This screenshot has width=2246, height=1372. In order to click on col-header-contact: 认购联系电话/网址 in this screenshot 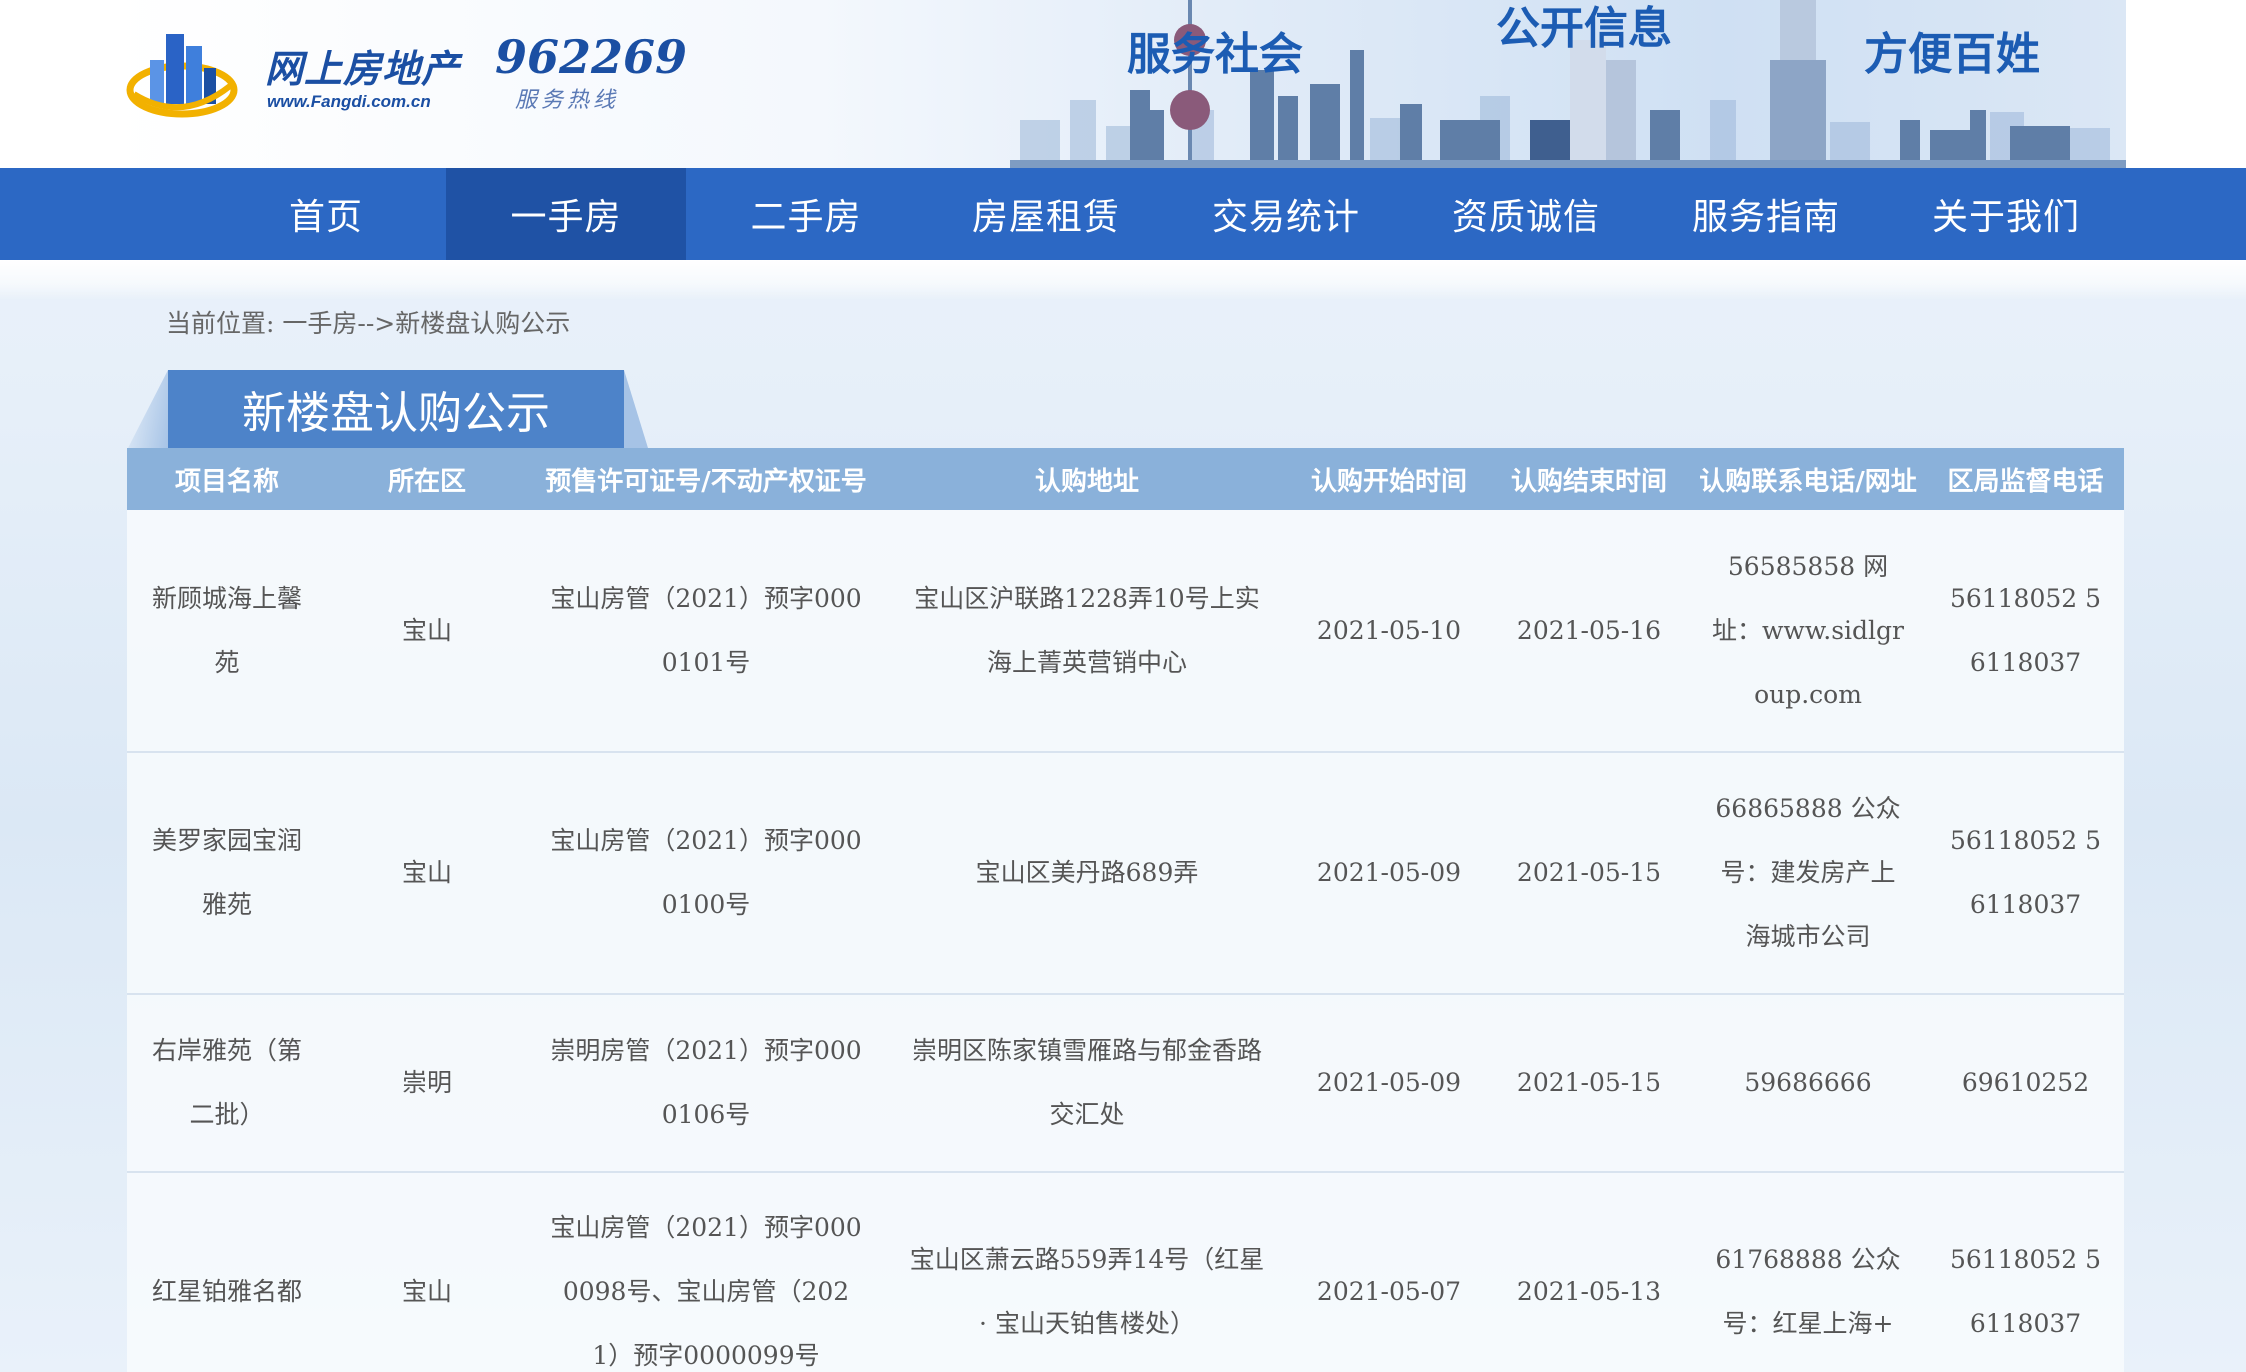, I will do `click(1808, 481)`.